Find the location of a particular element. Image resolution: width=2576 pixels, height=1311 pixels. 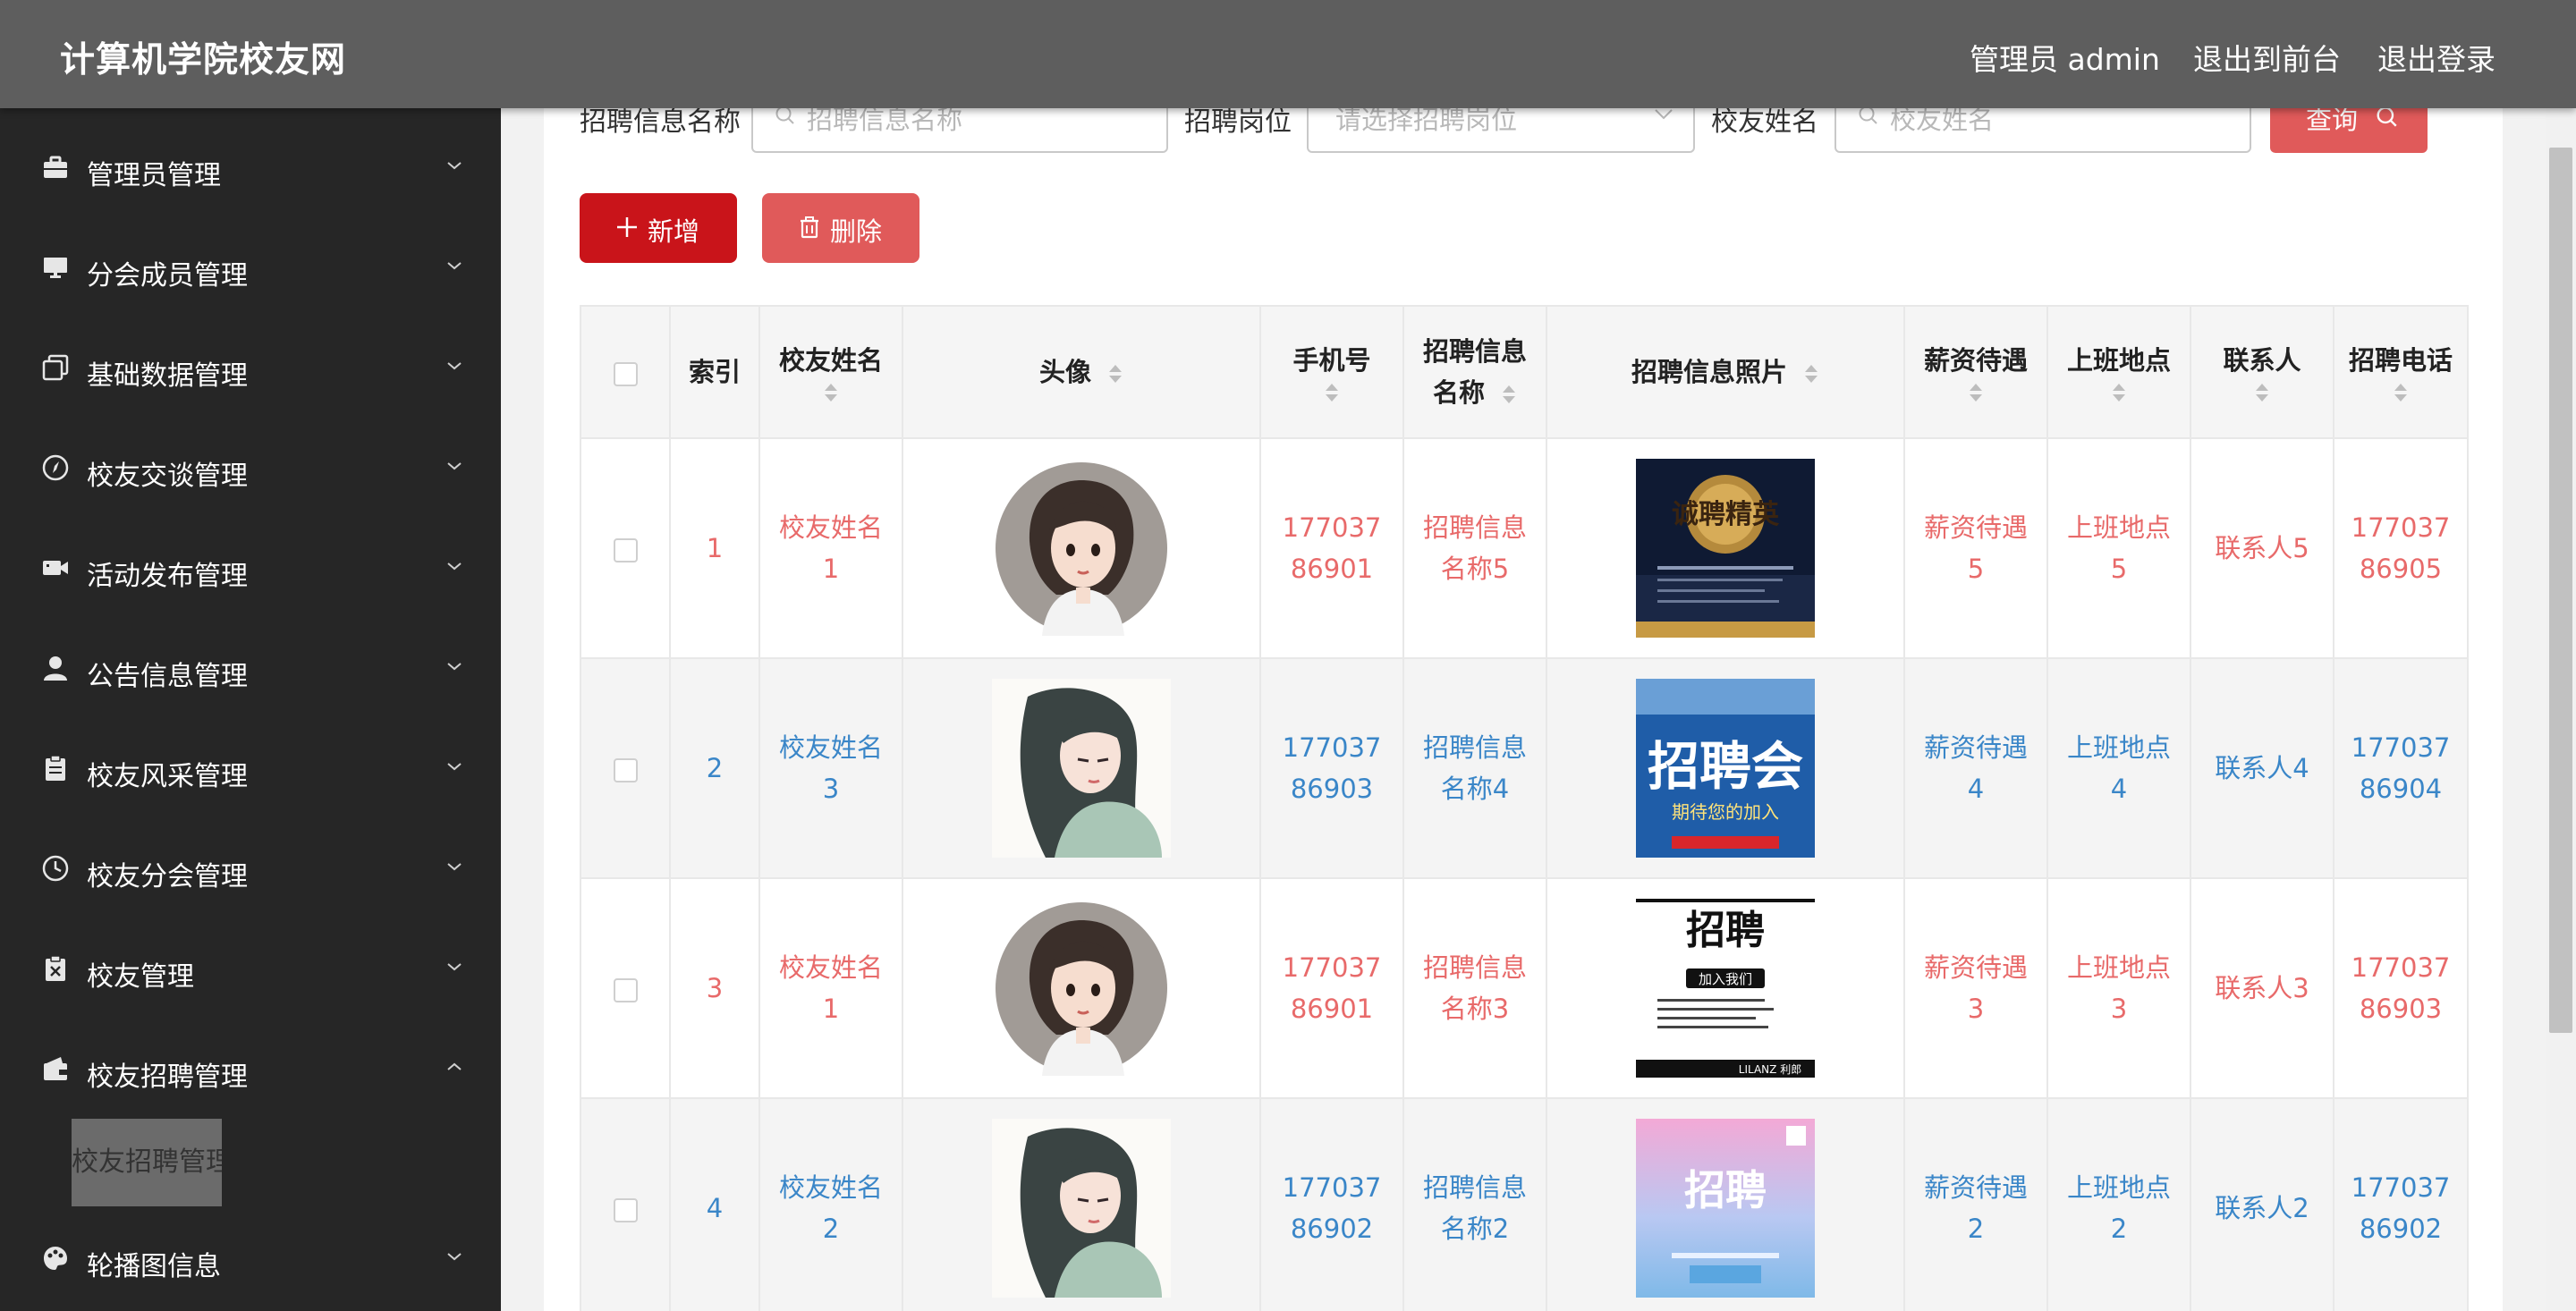

search-alumni-input: 校友姓名 is located at coordinates (2043, 130).